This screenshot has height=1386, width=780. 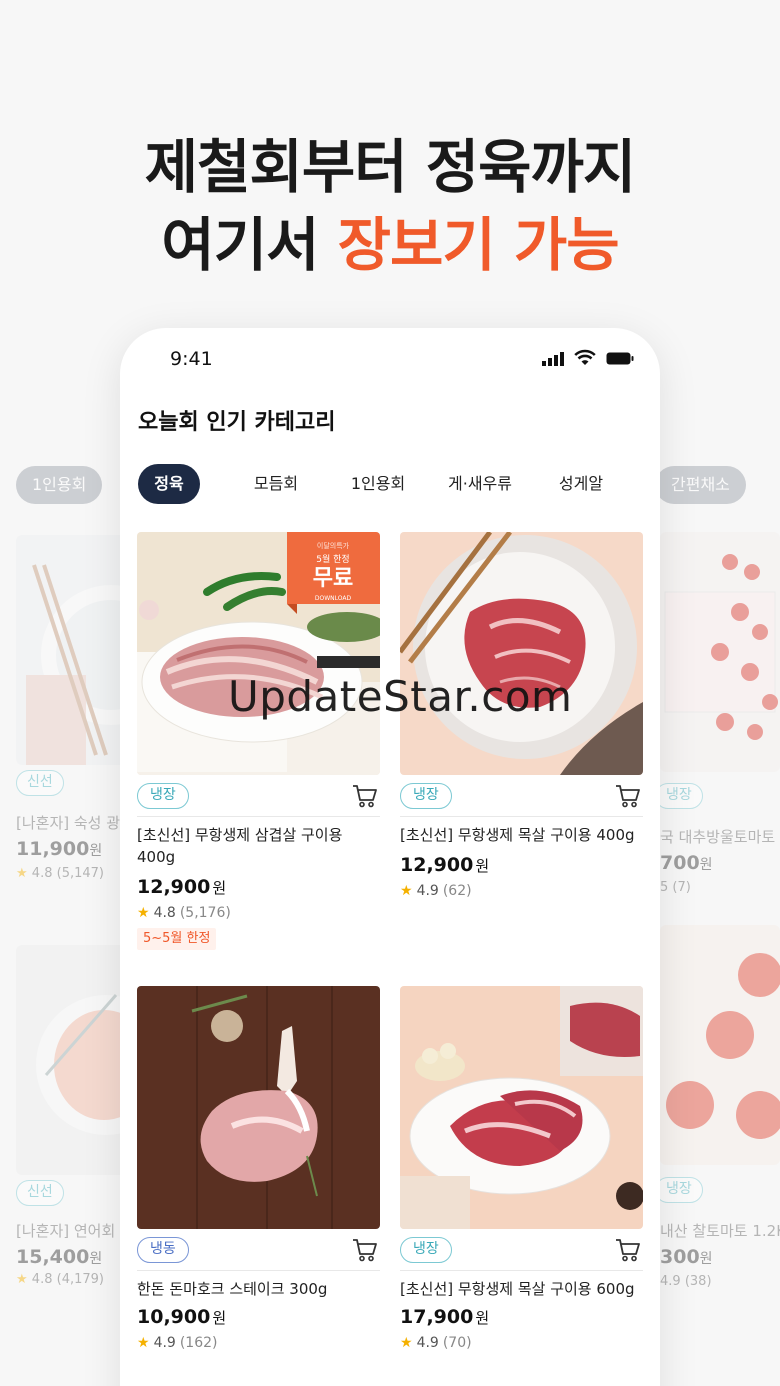 What do you see at coordinates (400, 696) in the screenshot?
I see `watermark-text: UpdateStar.com` at bounding box center [400, 696].